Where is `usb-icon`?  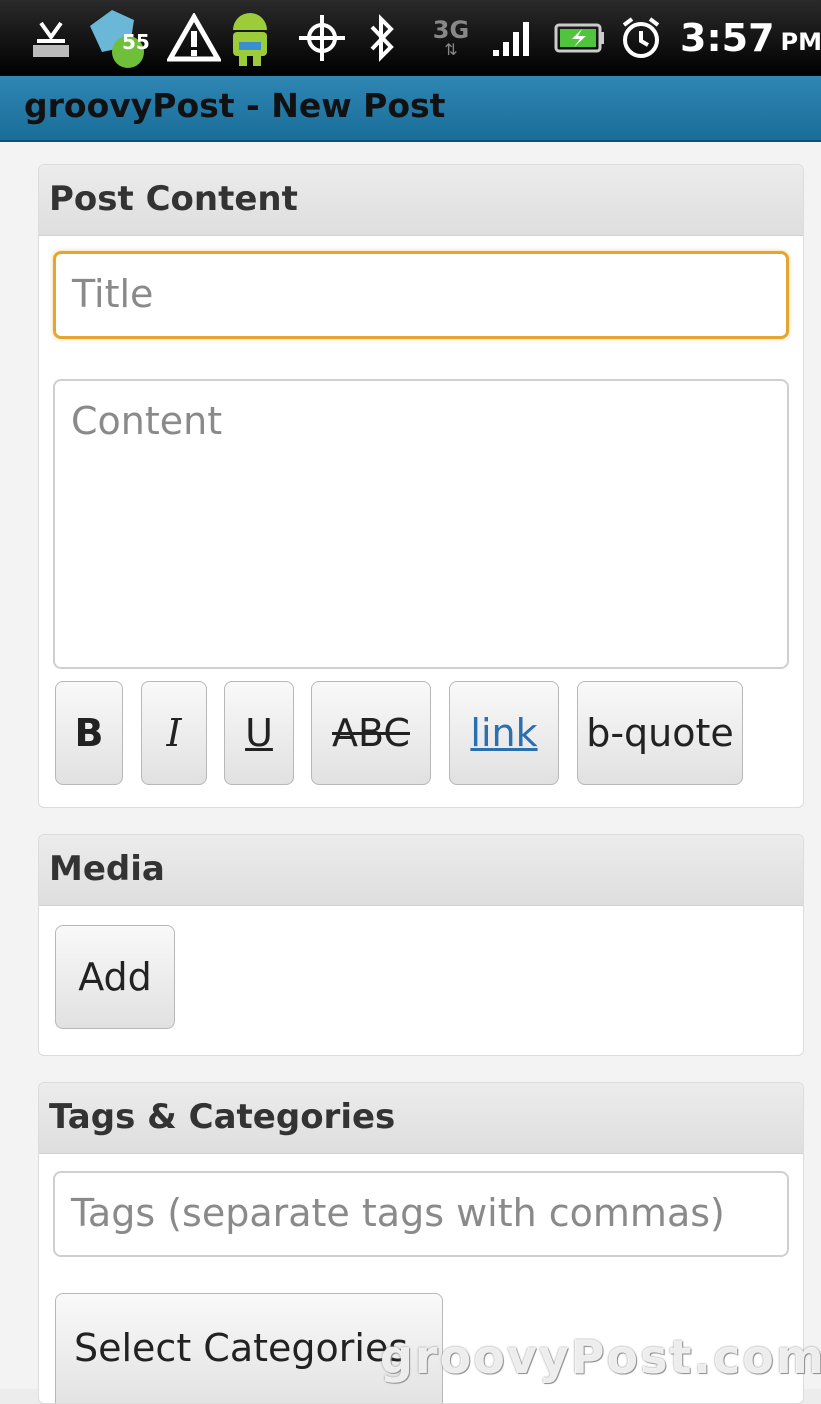 usb-icon is located at coordinates (51, 38).